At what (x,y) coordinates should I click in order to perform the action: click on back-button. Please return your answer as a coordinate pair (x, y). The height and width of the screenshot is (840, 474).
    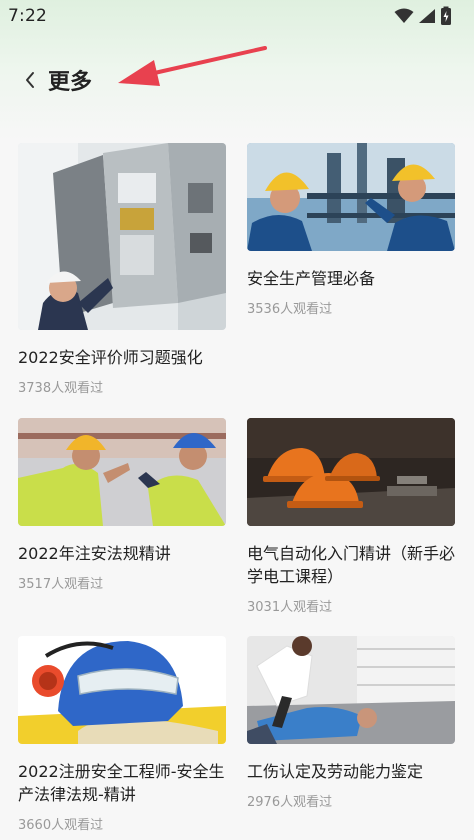
    Looking at the image, I should click on (30, 80).